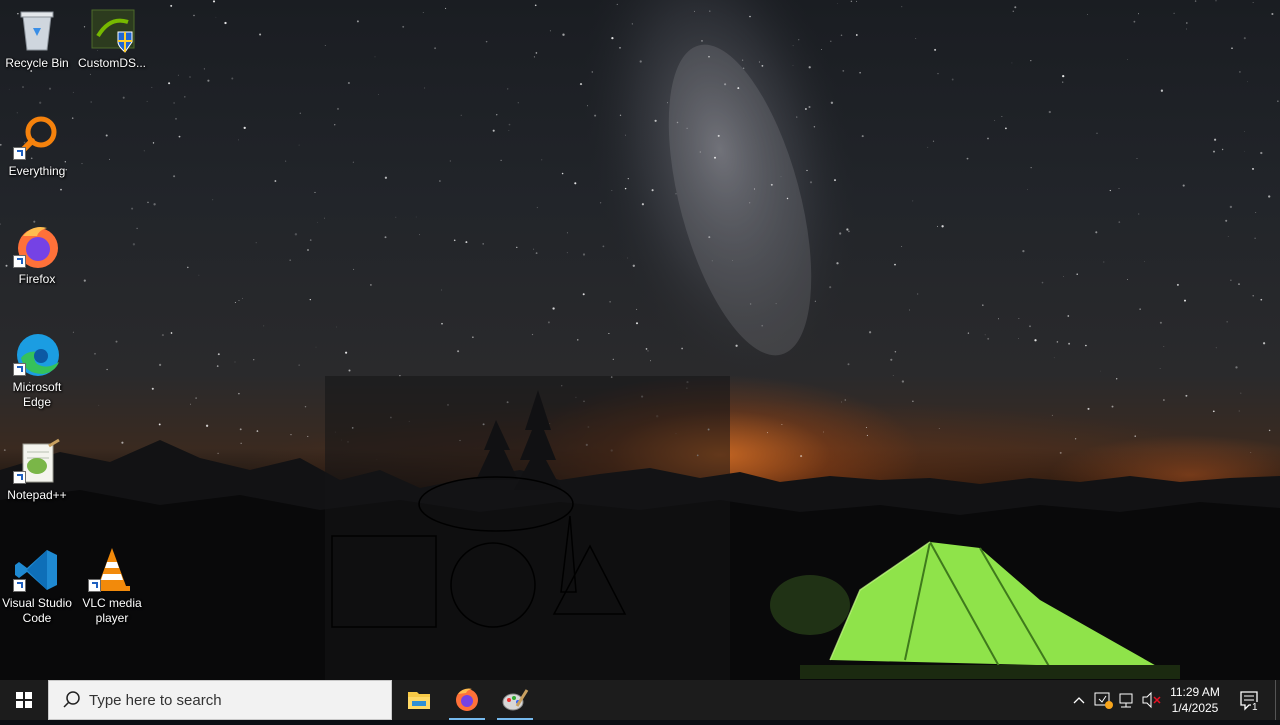 The height and width of the screenshot is (725, 1280). I want to click on everything-icon, so click(37, 138).